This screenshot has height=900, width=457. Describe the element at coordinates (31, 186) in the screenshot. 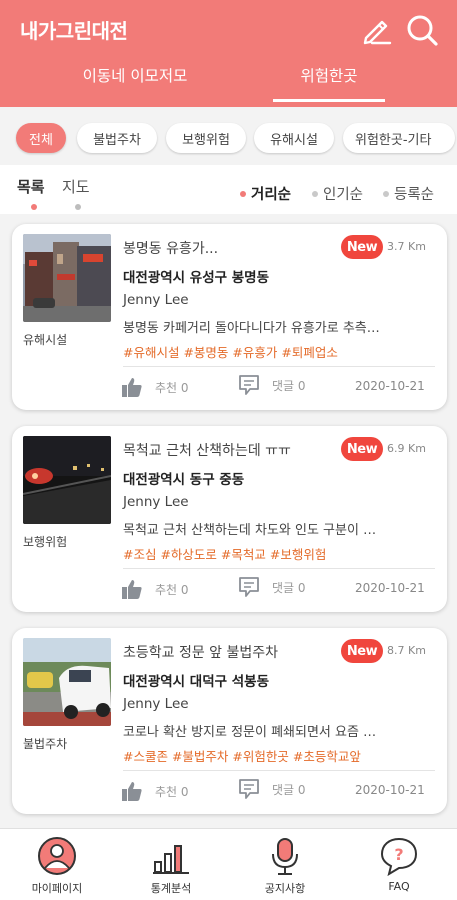

I see `view-tab-list: 목록` at that location.